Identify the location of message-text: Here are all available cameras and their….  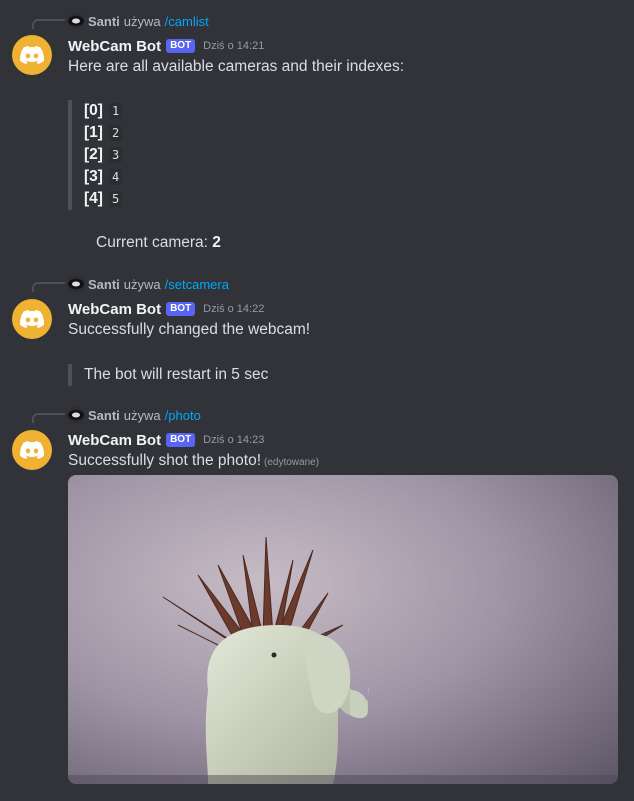
(236, 66).